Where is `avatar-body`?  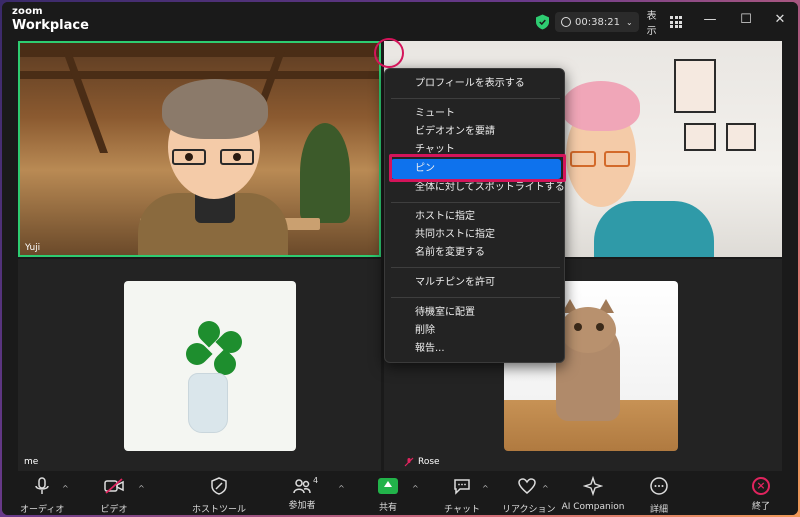
avatar-body is located at coordinates (654, 229).